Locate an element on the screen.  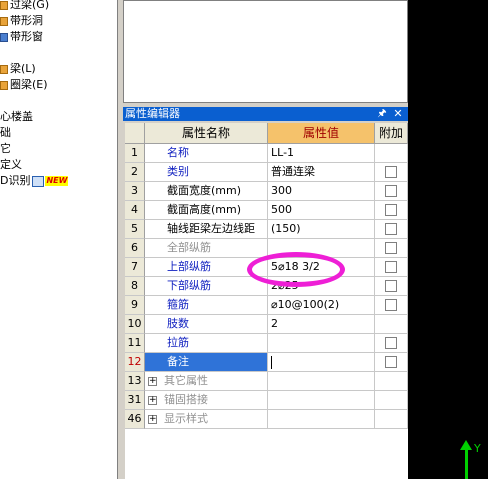
grid-icon is located at coordinates (38, 181).